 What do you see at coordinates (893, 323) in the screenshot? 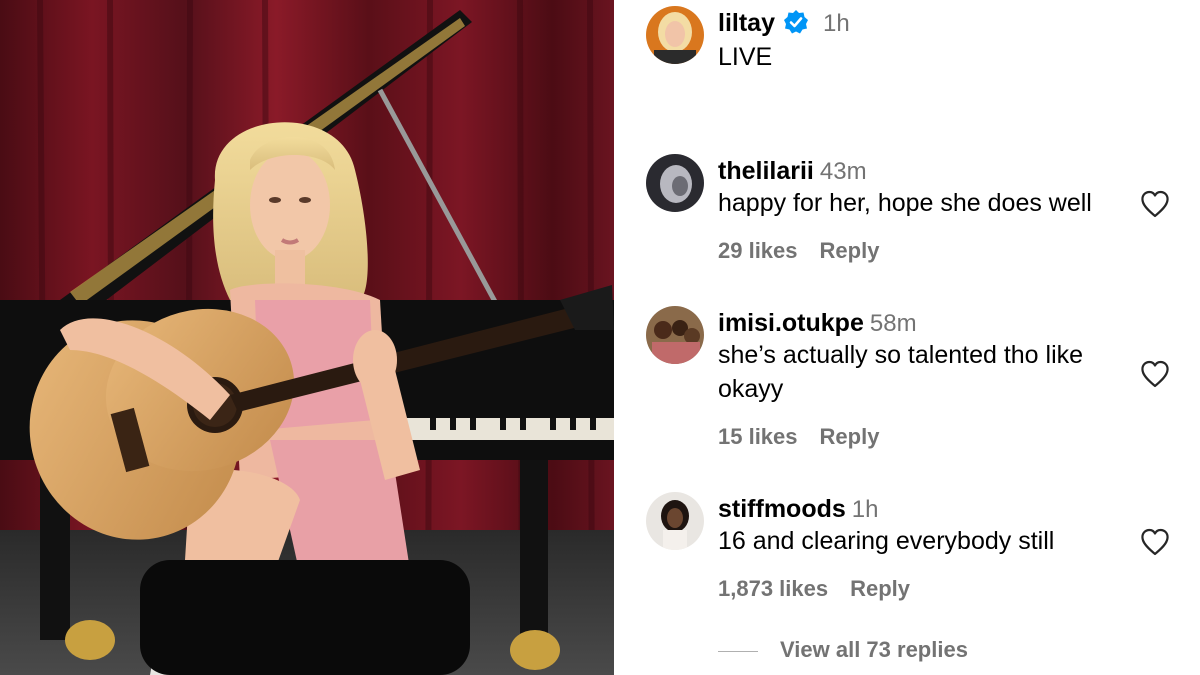
I see `comment-time: 58m` at bounding box center [893, 323].